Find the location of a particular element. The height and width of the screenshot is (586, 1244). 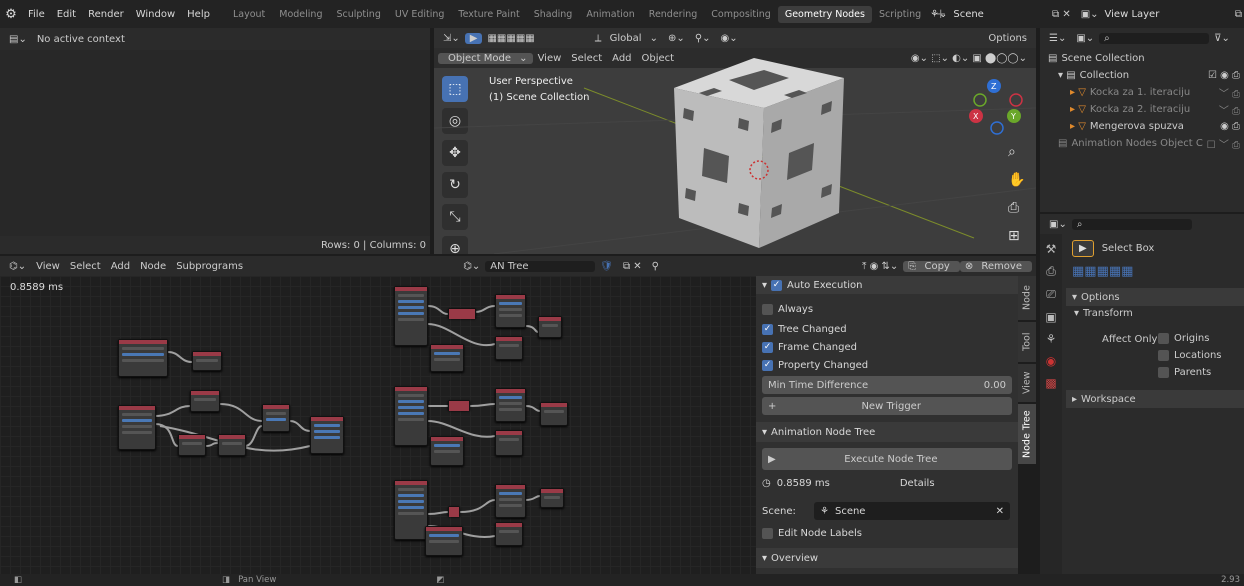

transform-orientation: ⟂ Global ⌄ is located at coordinates (626, 38).